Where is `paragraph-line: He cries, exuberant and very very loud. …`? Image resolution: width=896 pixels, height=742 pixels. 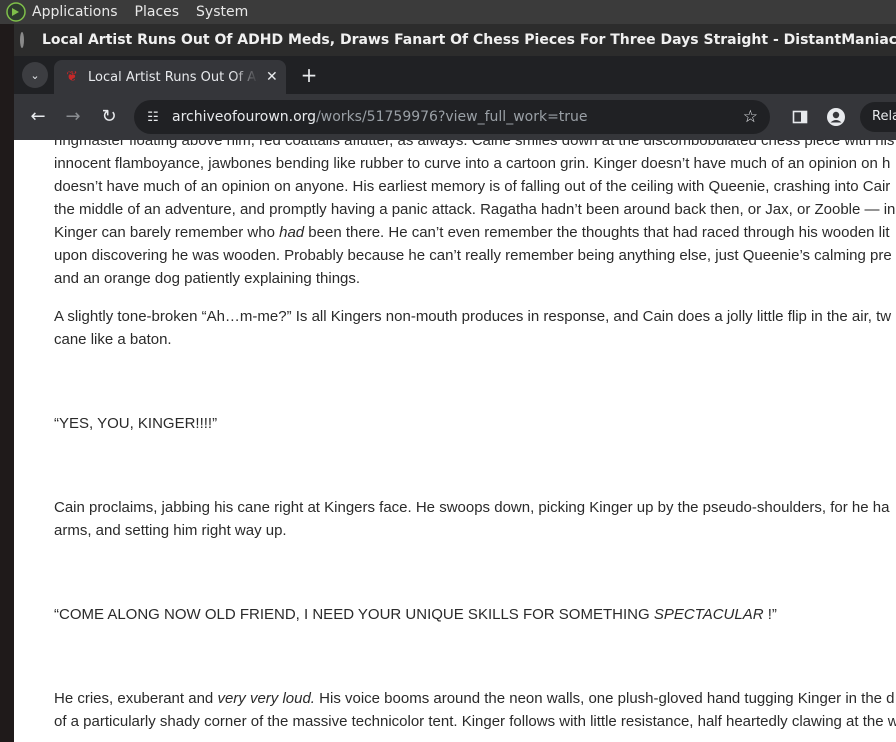
paragraph-line: He cries, exuberant and very very loud. … is located at coordinates (475, 698).